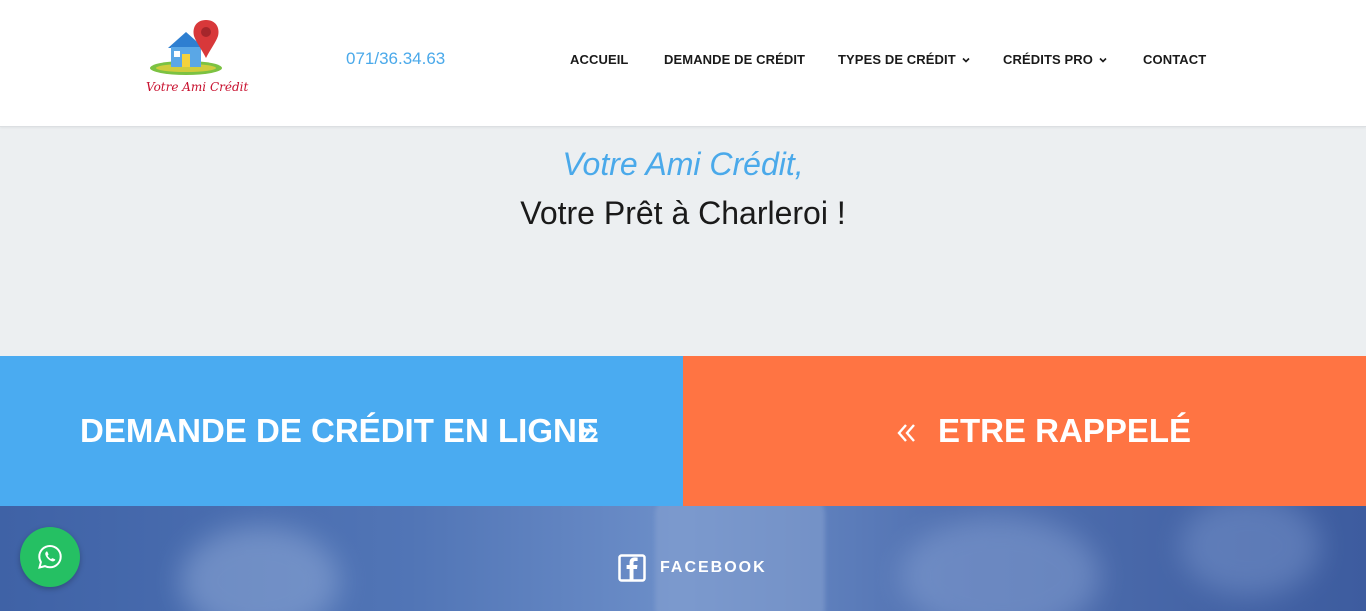  I want to click on nav-item-label: TYPES DE CRÉDIT, so click(897, 59).